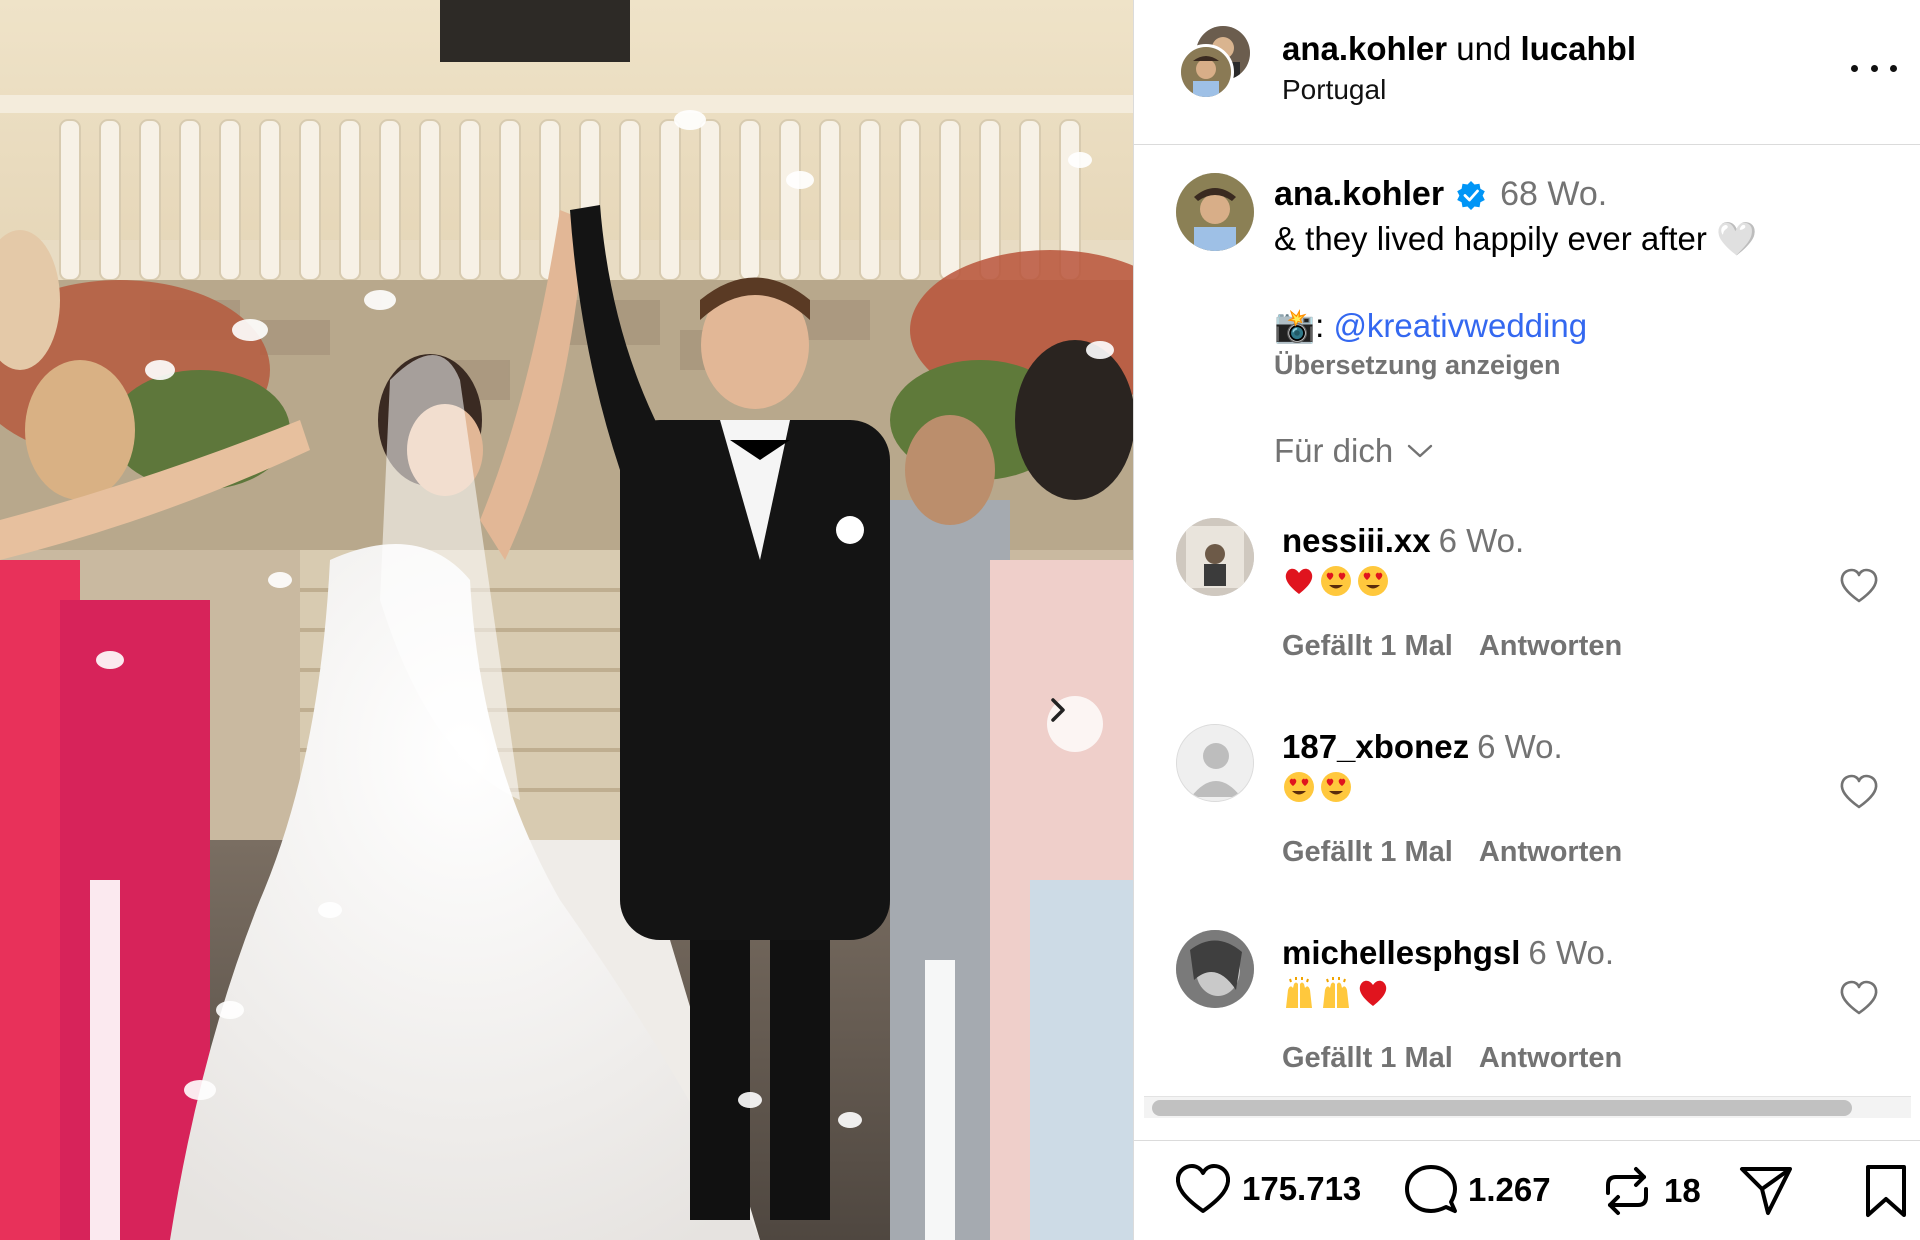  Describe the element at coordinates (1509, 1190) in the screenshot. I see `comment-count: 1.267` at that location.